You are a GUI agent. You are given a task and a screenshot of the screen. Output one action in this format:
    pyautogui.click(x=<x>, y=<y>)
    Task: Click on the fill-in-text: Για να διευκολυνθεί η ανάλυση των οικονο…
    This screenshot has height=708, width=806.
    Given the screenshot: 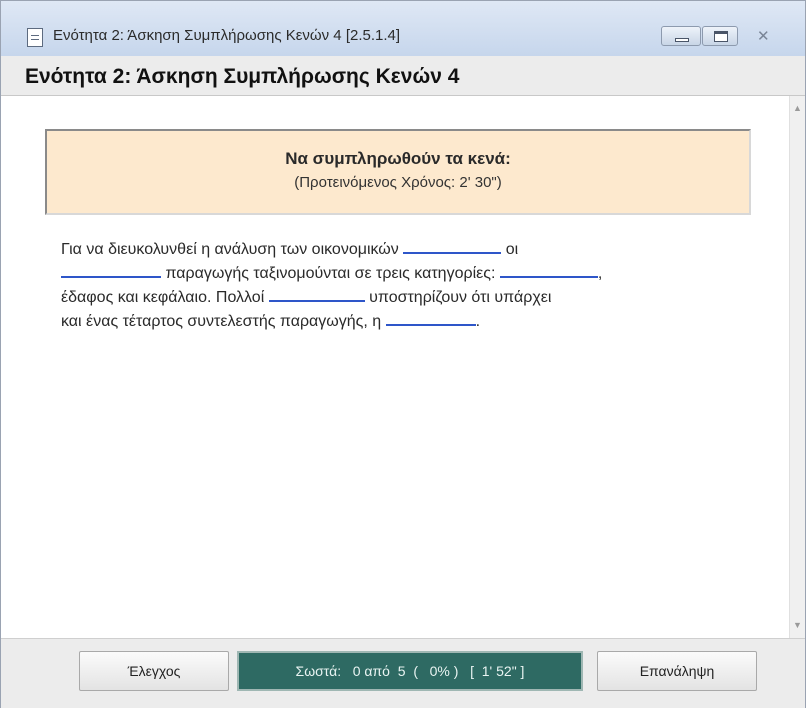 What is the action you would take?
    pyautogui.click(x=406, y=284)
    